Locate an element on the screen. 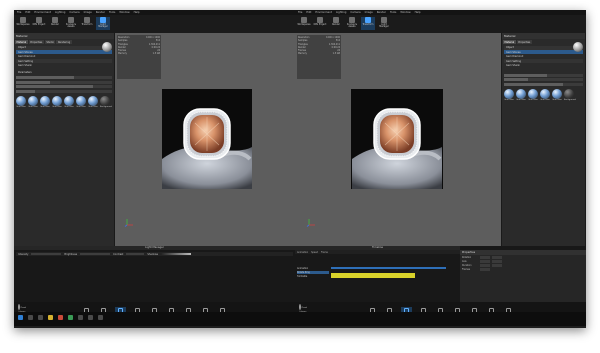 The width and height of the screenshot is (600, 353). shadow-gradient-slider is located at coordinates (176, 254).